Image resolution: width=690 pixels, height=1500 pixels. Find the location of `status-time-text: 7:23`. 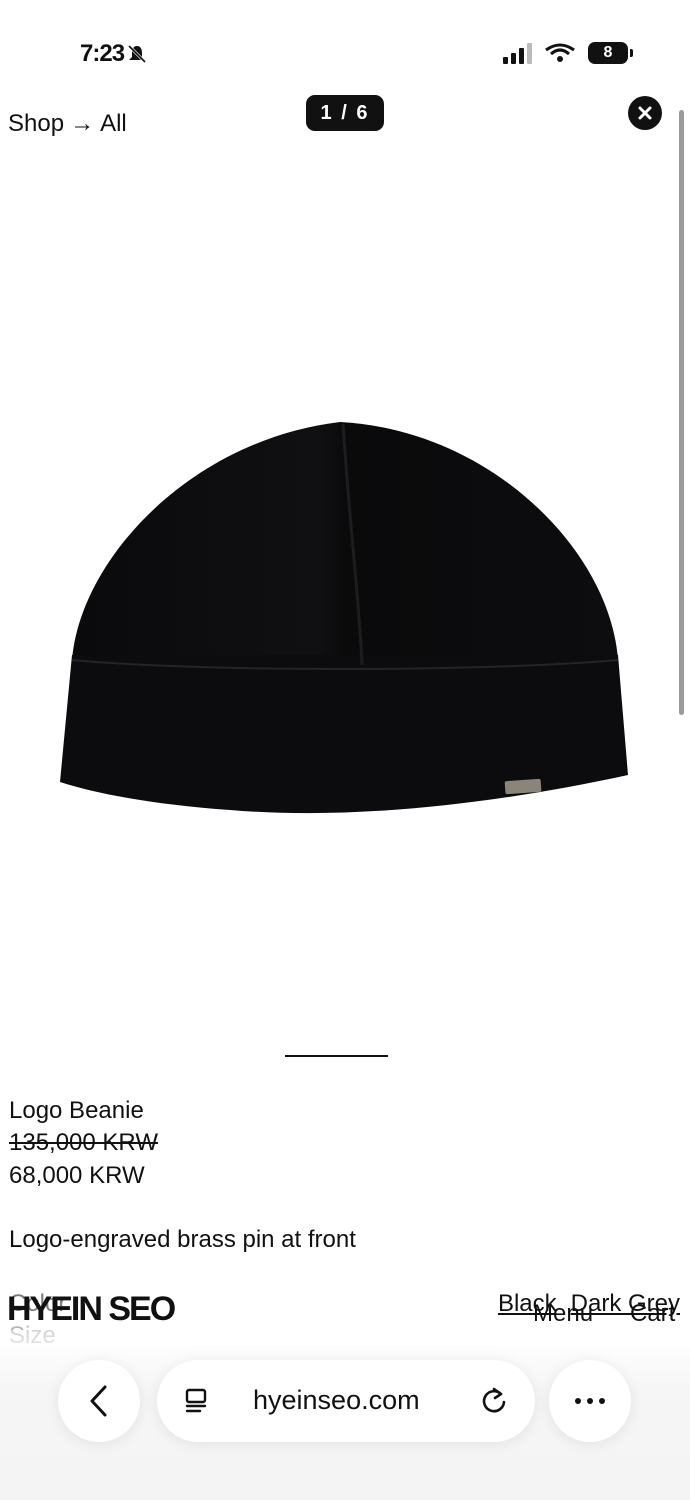

status-time-text: 7:23 is located at coordinates (102, 53).